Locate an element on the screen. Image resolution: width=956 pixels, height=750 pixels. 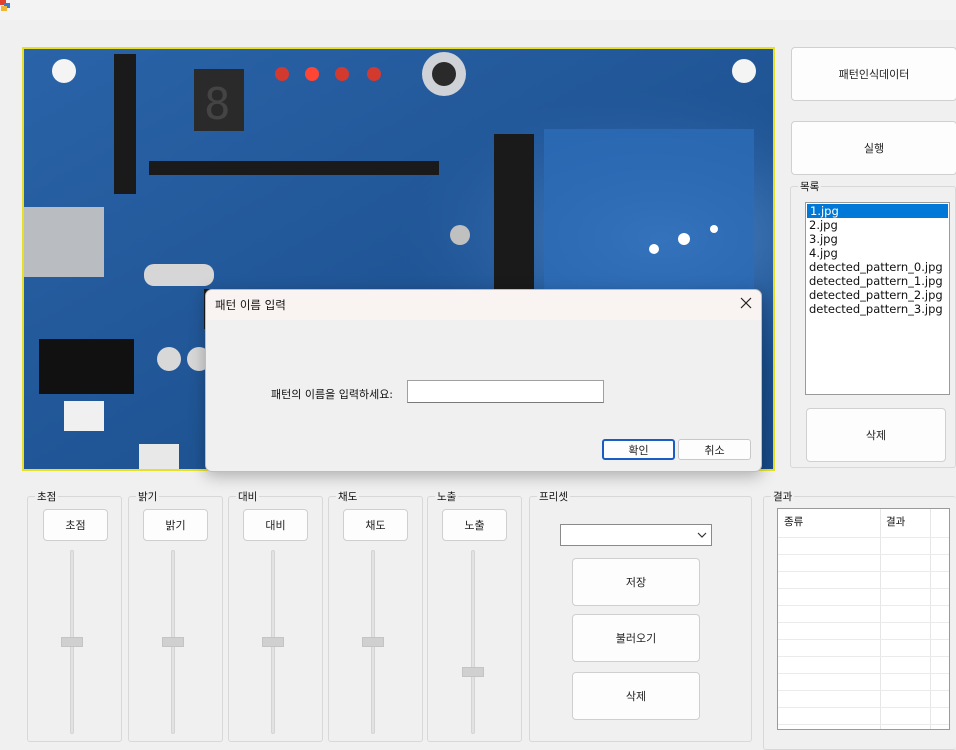
ok-button: 확인 is located at coordinates (638, 449).